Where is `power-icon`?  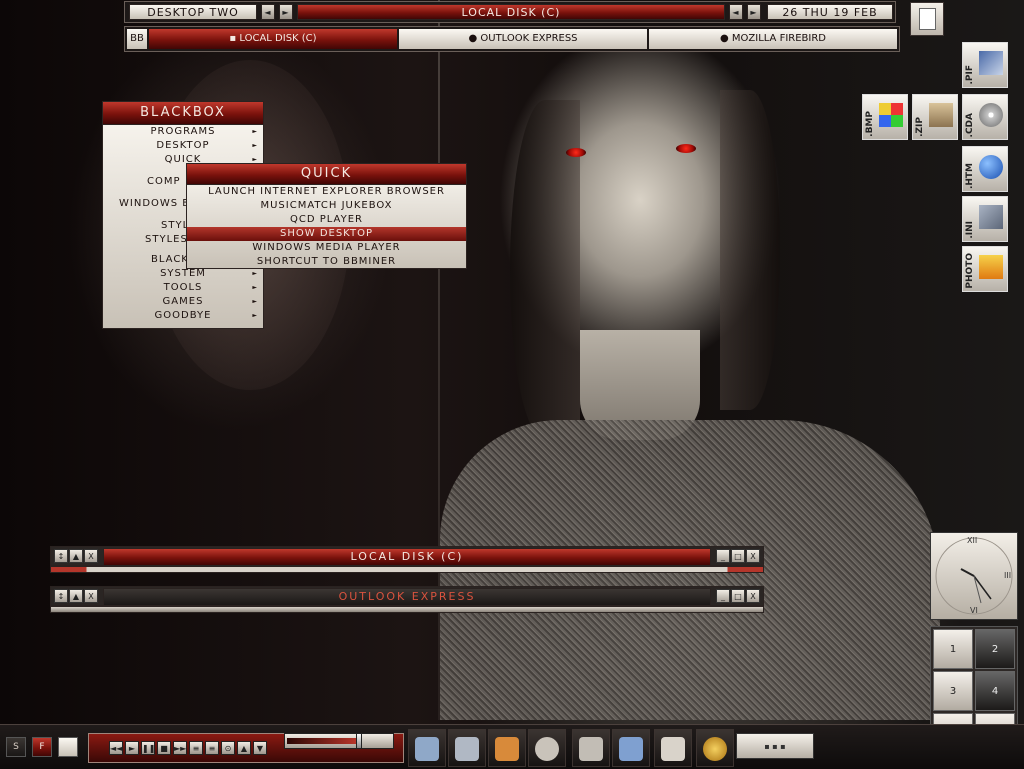
power-icon is located at coordinates (715, 749).